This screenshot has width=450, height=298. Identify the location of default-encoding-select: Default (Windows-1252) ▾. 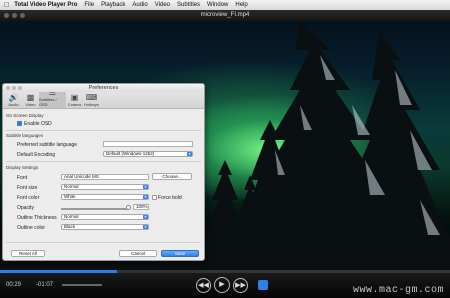
(148, 154).